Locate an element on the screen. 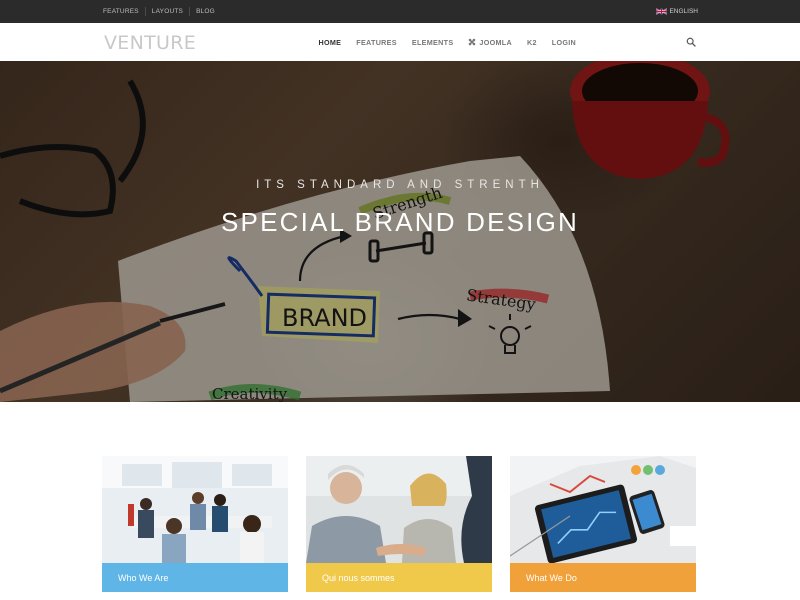 This screenshot has width=800, height=600. search-icon is located at coordinates (691, 42).